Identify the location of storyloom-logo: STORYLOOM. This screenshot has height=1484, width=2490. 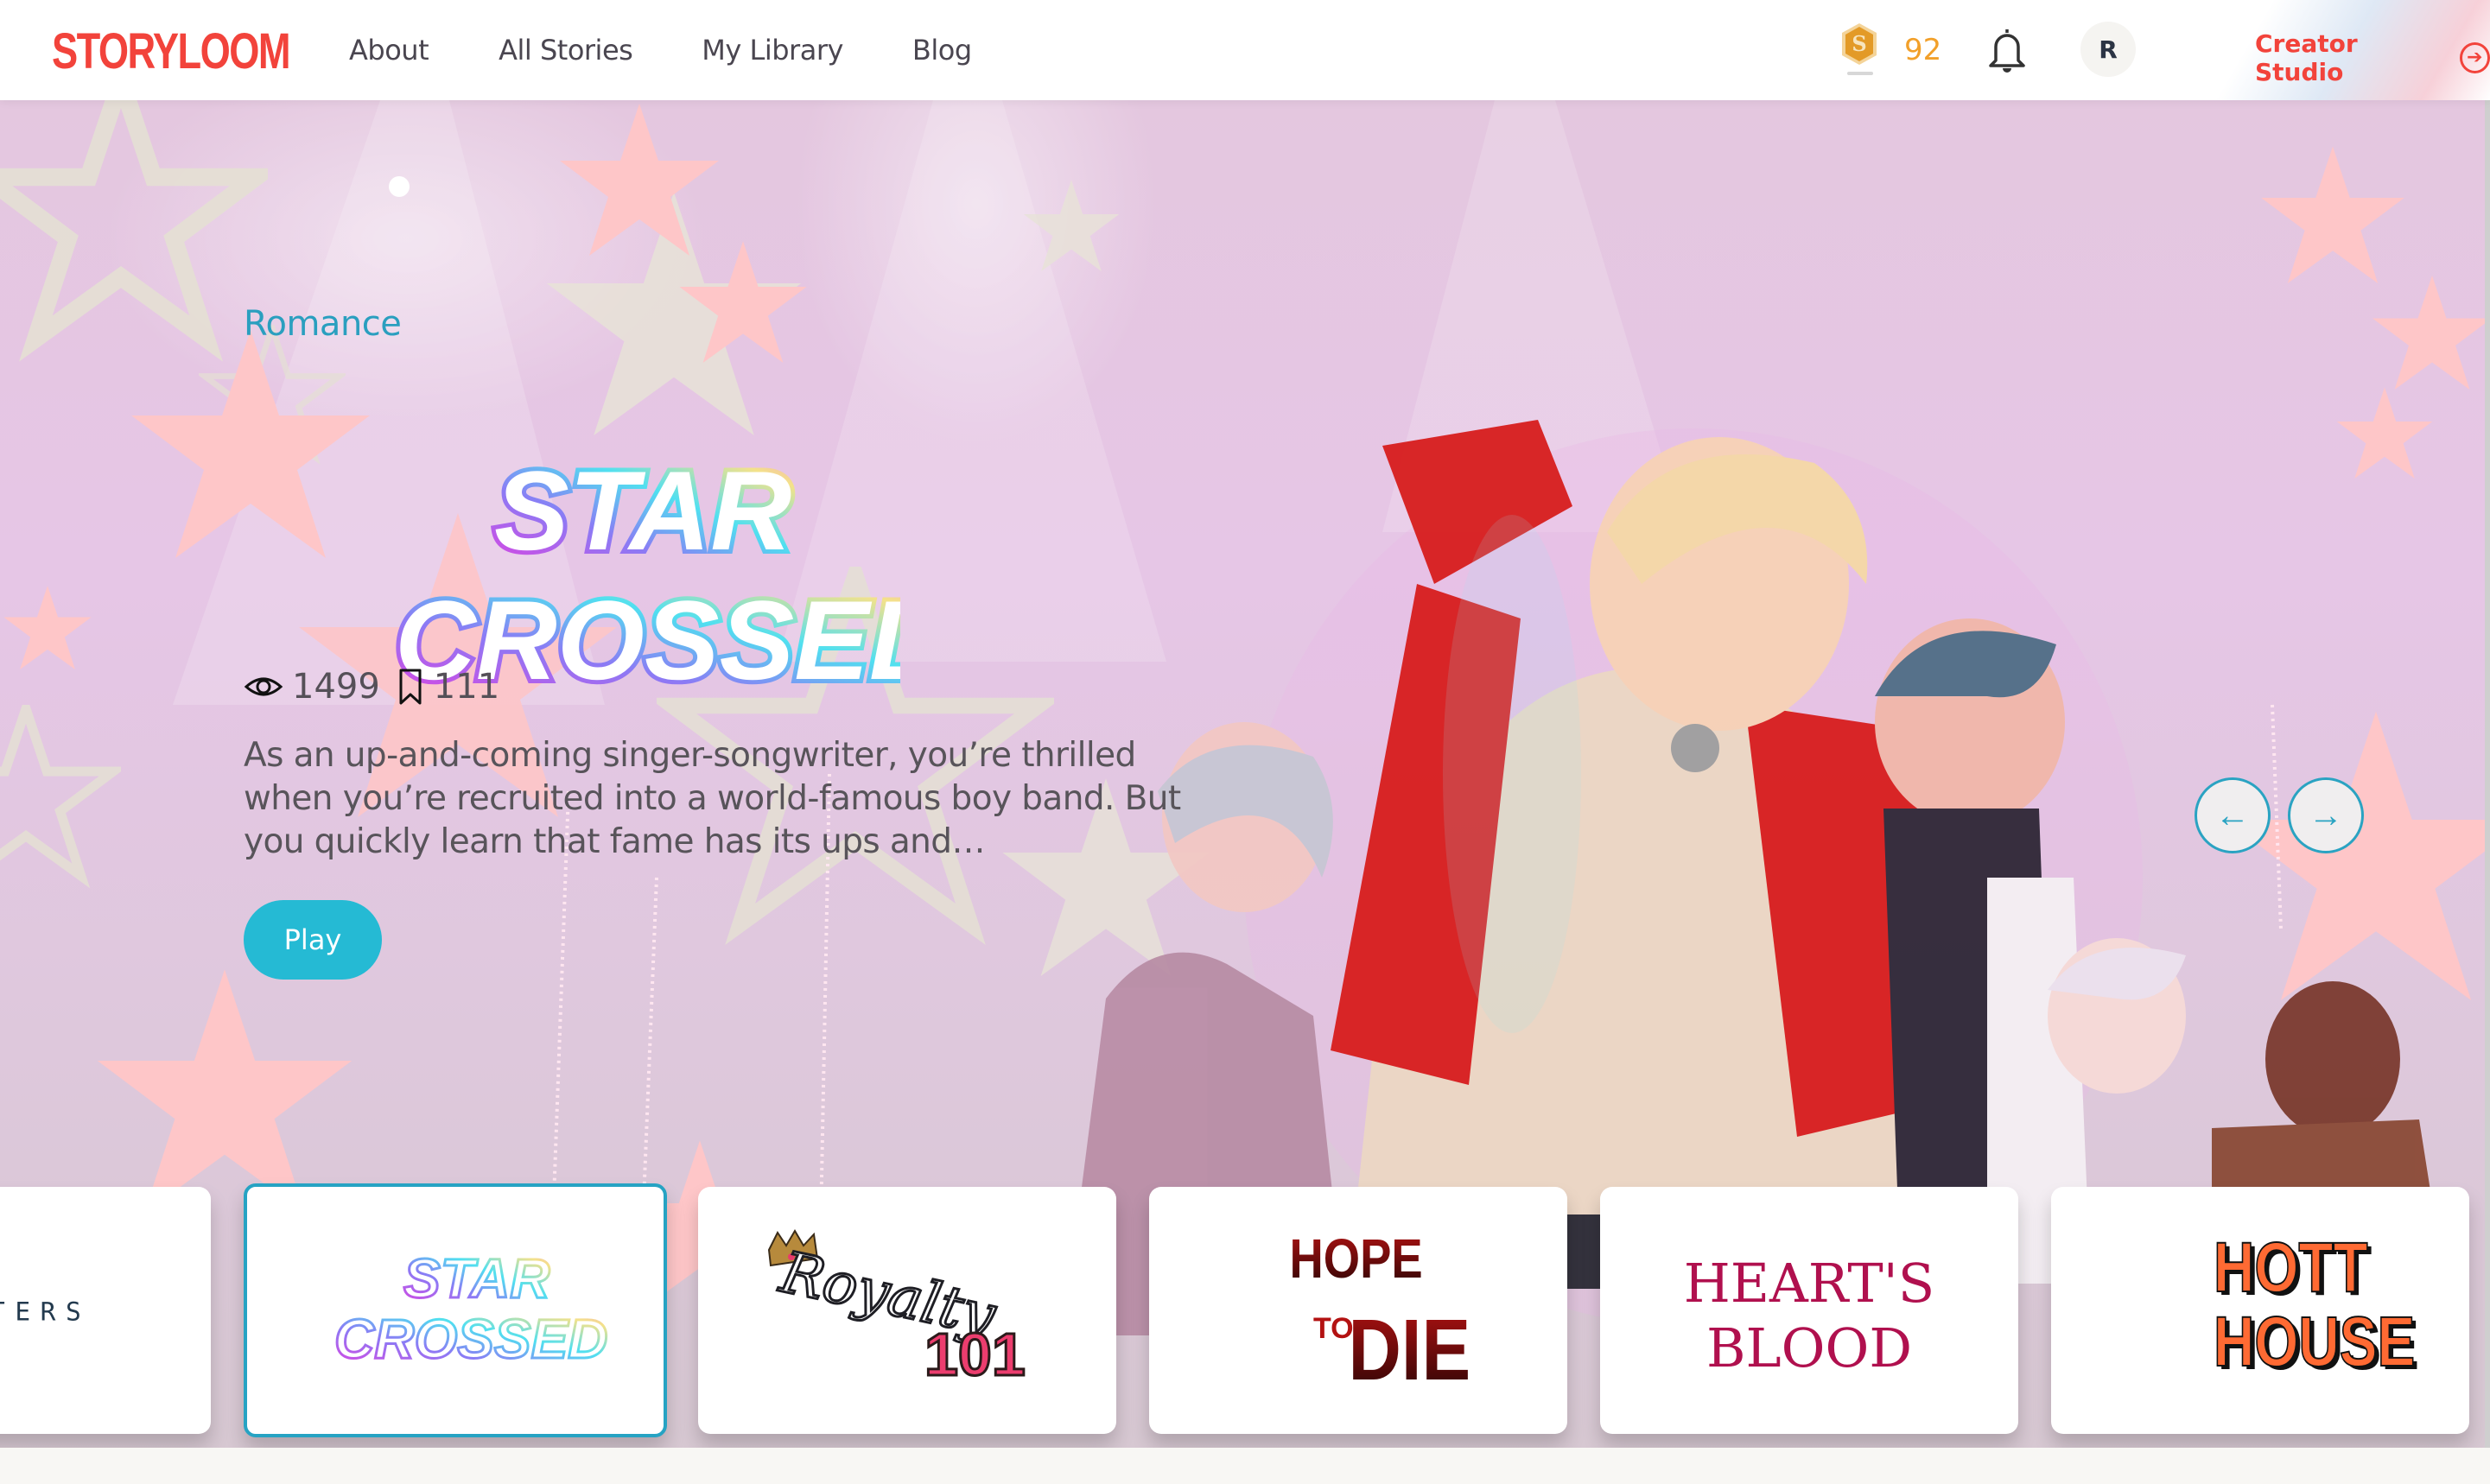
(171, 52).